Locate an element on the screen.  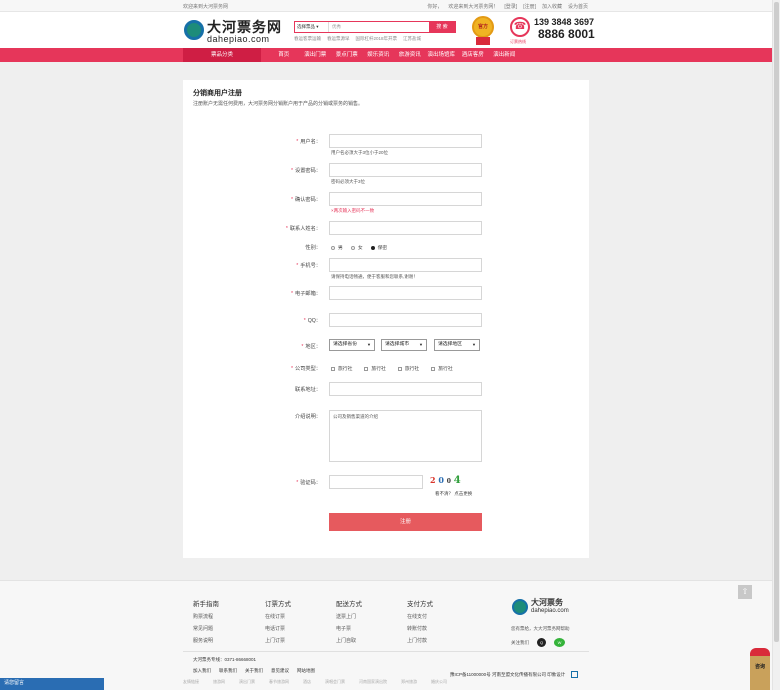
captcha-refresh-link: 看不清？ 点击更换 is located at coordinates (453, 494).